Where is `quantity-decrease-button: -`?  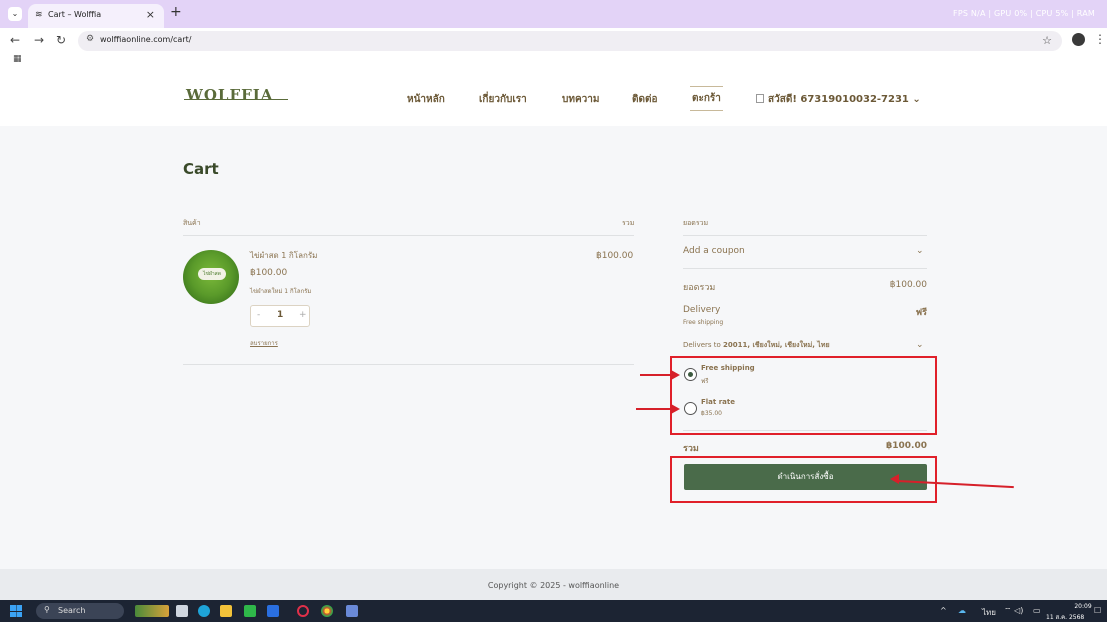
quantity-decrease-button: - is located at coordinates (258, 315).